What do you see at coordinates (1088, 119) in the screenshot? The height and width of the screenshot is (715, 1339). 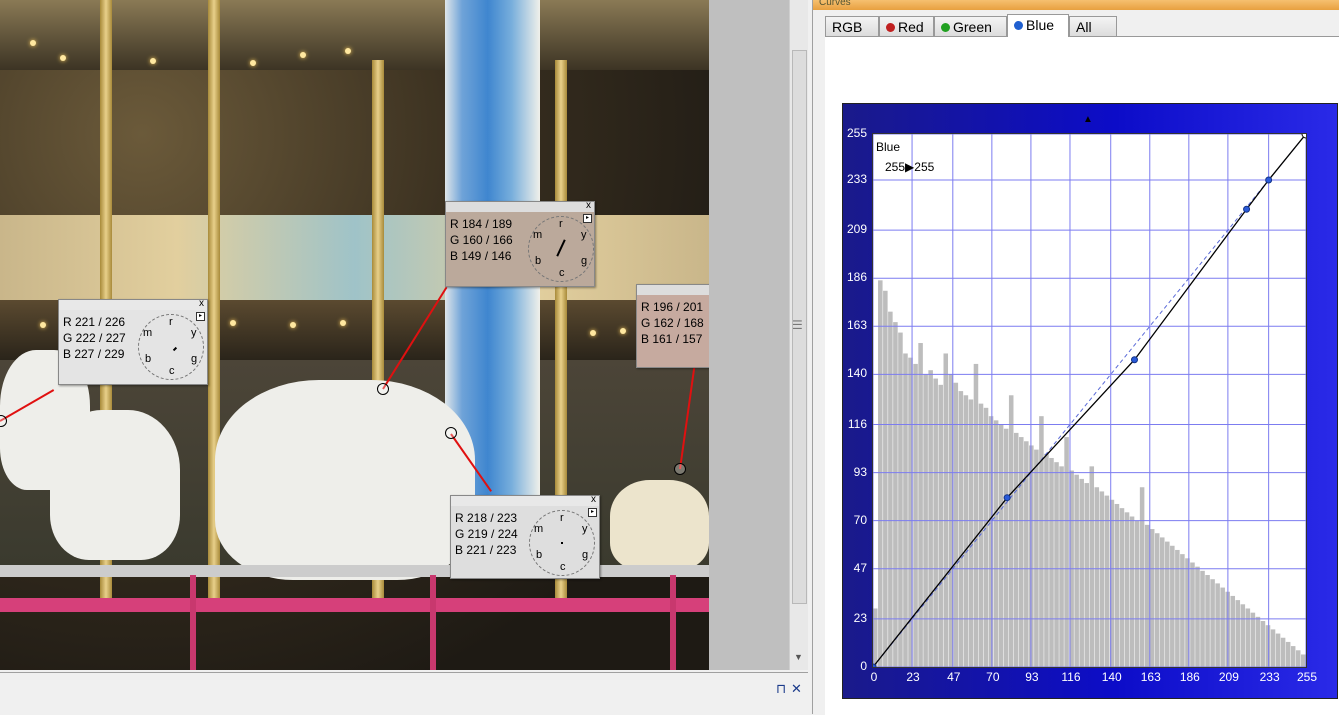 I see `input-marker-icon: ▲` at bounding box center [1088, 119].